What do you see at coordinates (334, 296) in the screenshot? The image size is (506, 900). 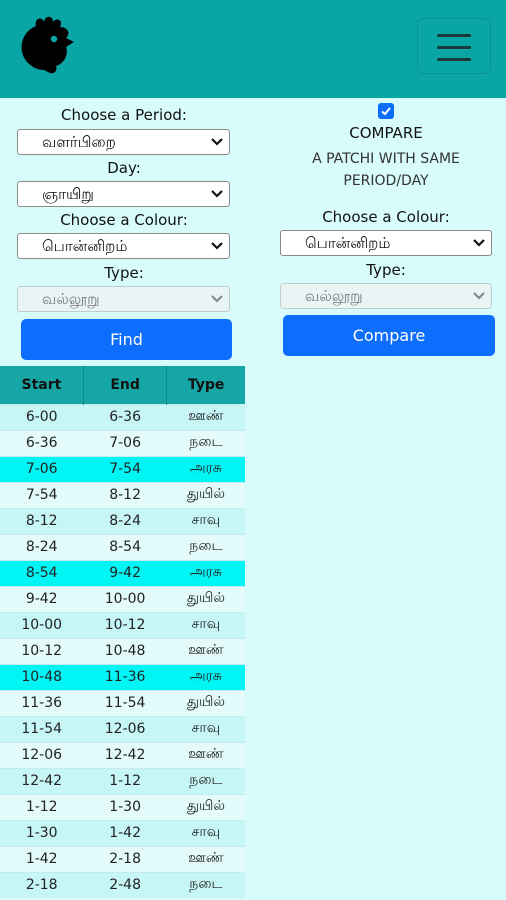 I see `compare-type-select-value: வல்லூறு` at bounding box center [334, 296].